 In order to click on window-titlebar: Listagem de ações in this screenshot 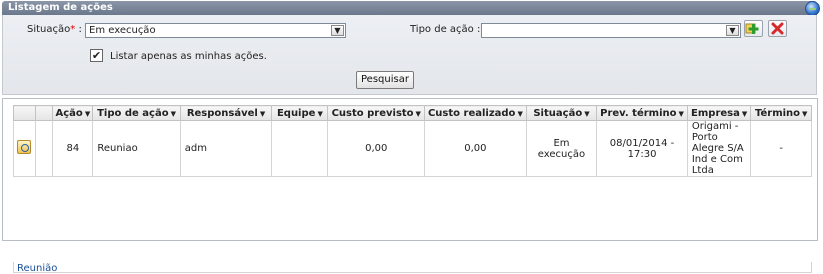, I will do `click(409, 8)`.